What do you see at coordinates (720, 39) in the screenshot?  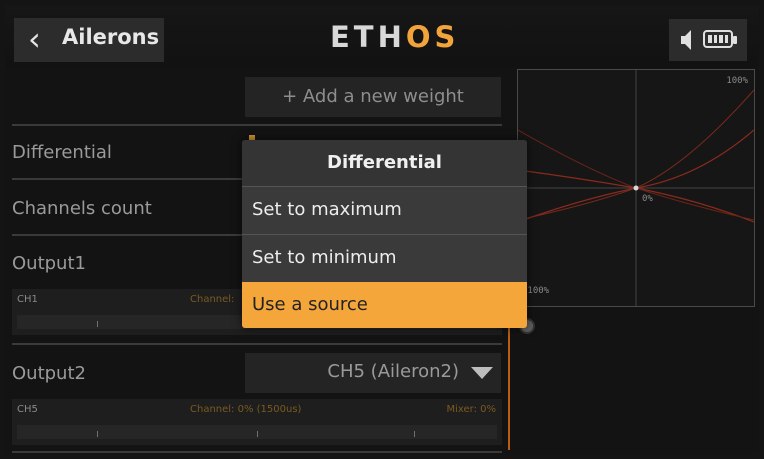 I see `battery-icon` at bounding box center [720, 39].